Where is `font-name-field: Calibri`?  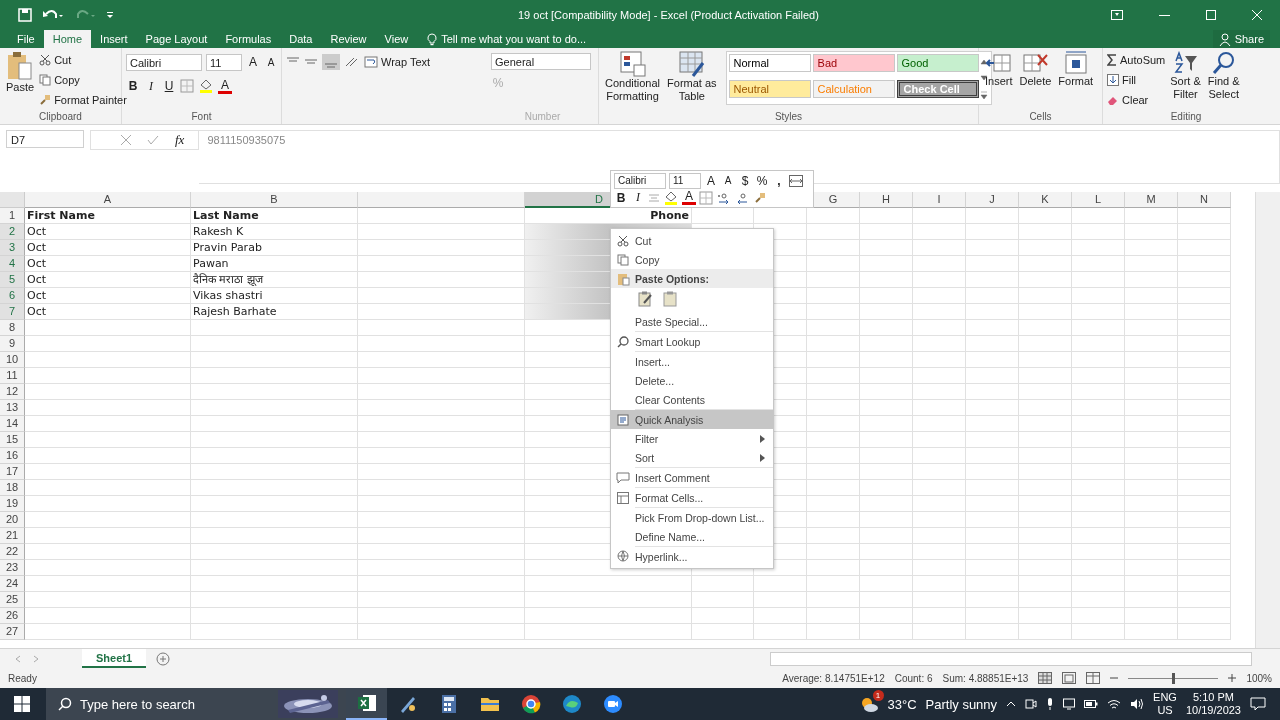 font-name-field: Calibri is located at coordinates (164, 62).